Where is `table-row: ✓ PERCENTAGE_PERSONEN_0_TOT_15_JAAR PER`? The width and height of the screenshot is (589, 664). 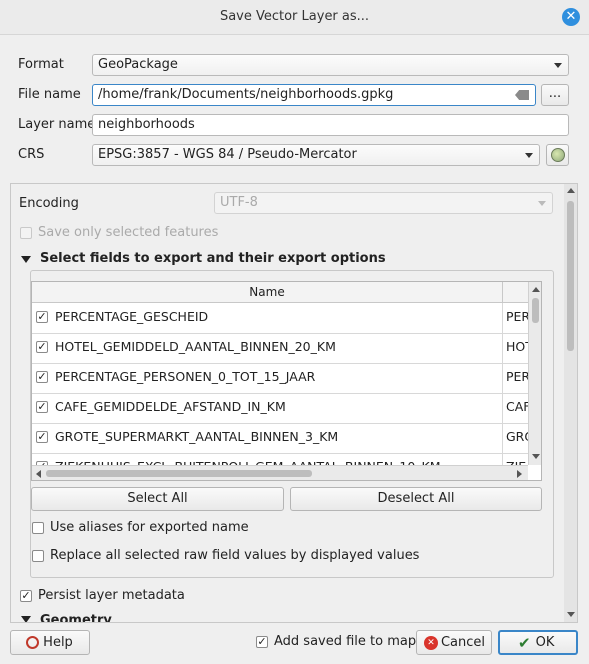 table-row: ✓ PERCENTAGE_PERSONEN_0_TOT_15_JAAR PER is located at coordinates (280, 378).